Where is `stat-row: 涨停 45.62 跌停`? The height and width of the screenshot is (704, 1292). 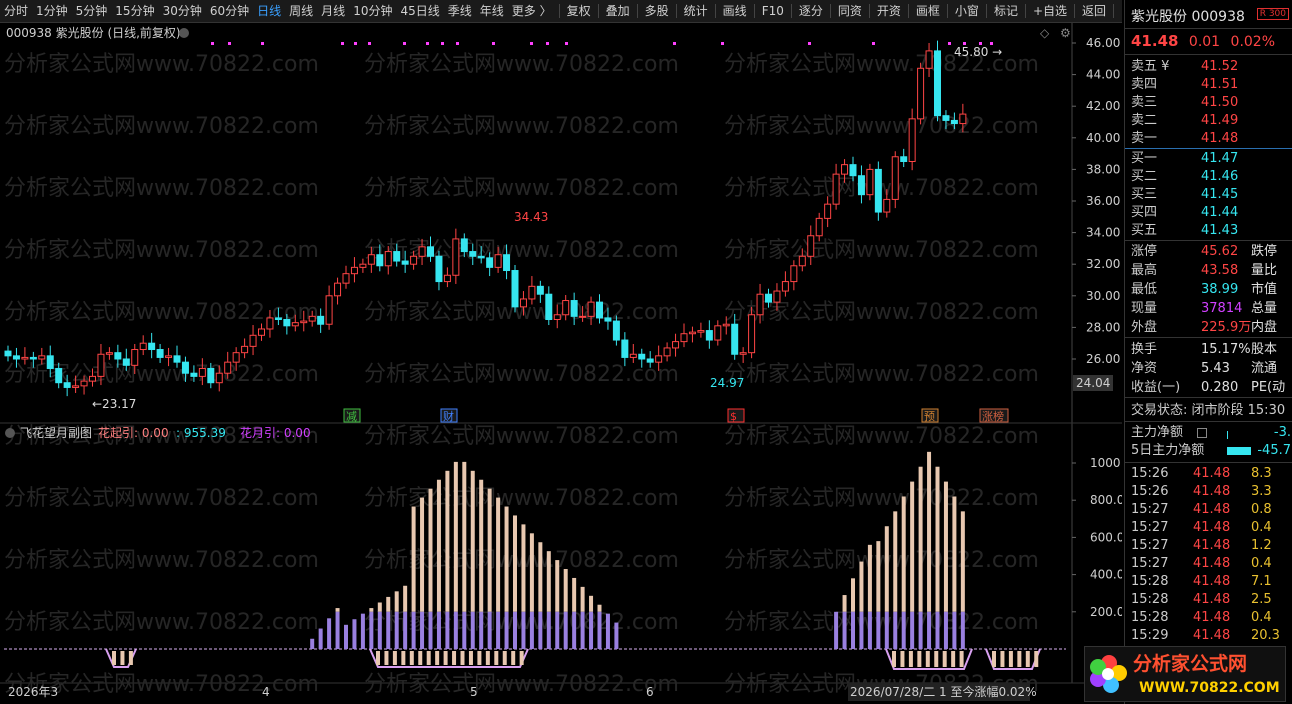
stat-row: 涨停 45.62 跌停 is located at coordinates (1204, 251).